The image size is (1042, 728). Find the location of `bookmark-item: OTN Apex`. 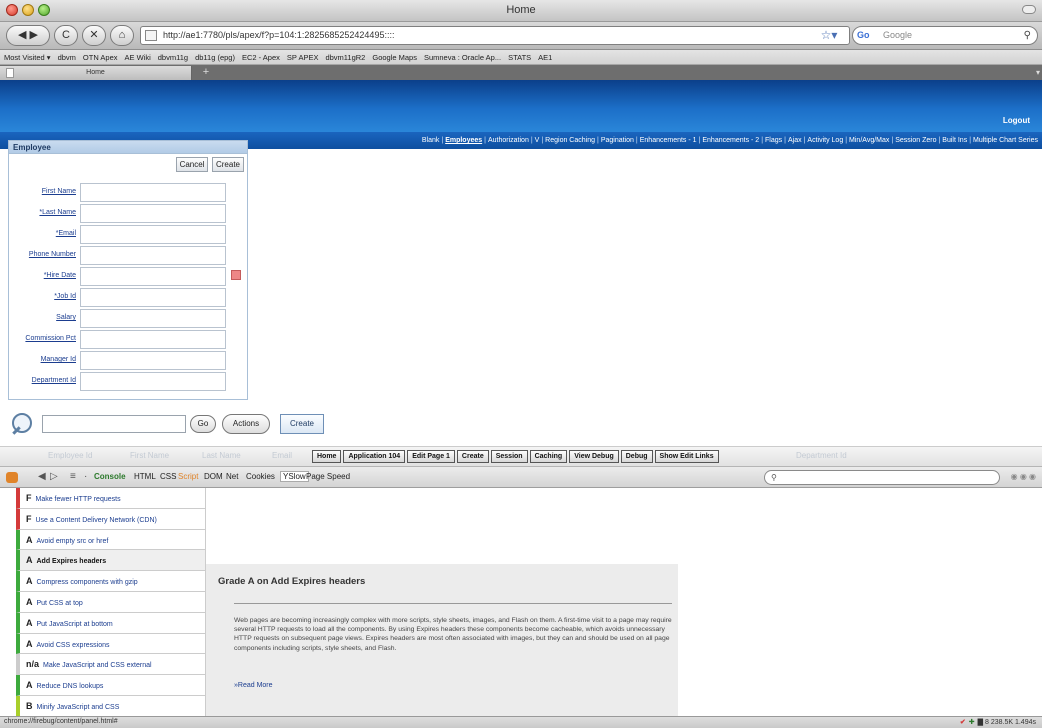

bookmark-item: OTN Apex is located at coordinates (100, 57).